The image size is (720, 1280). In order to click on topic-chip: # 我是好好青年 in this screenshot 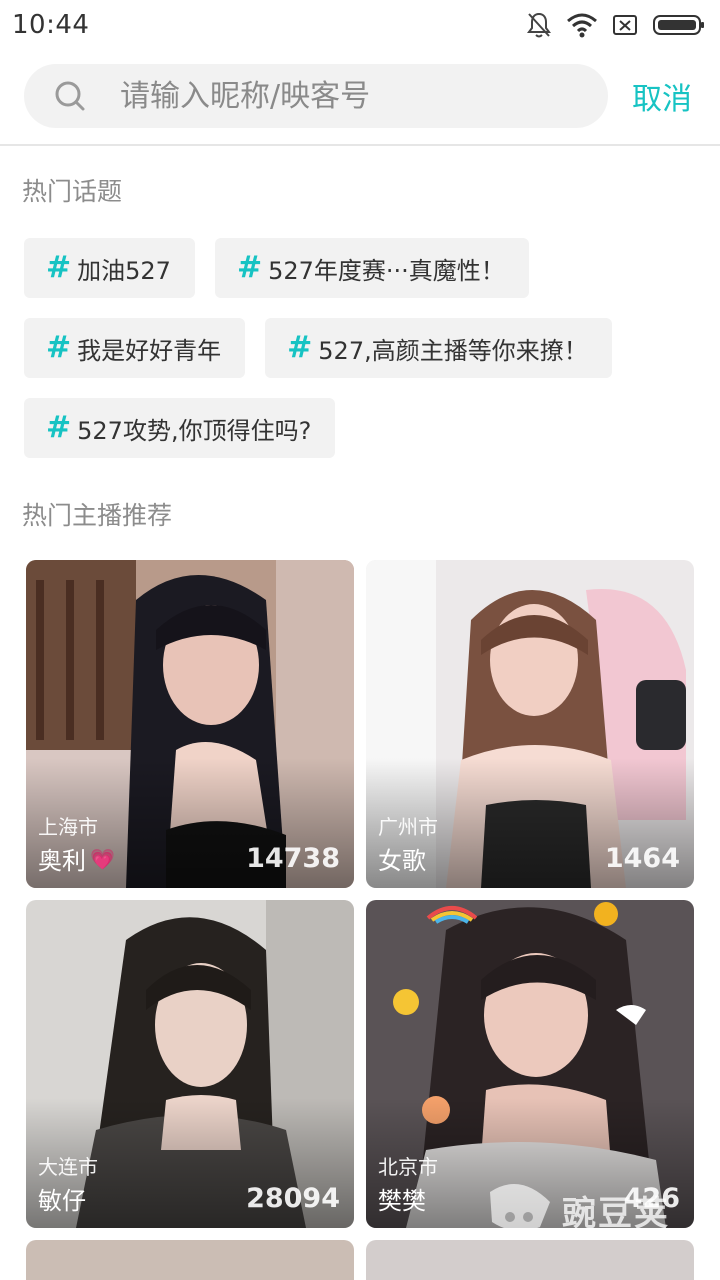, I will do `click(135, 348)`.